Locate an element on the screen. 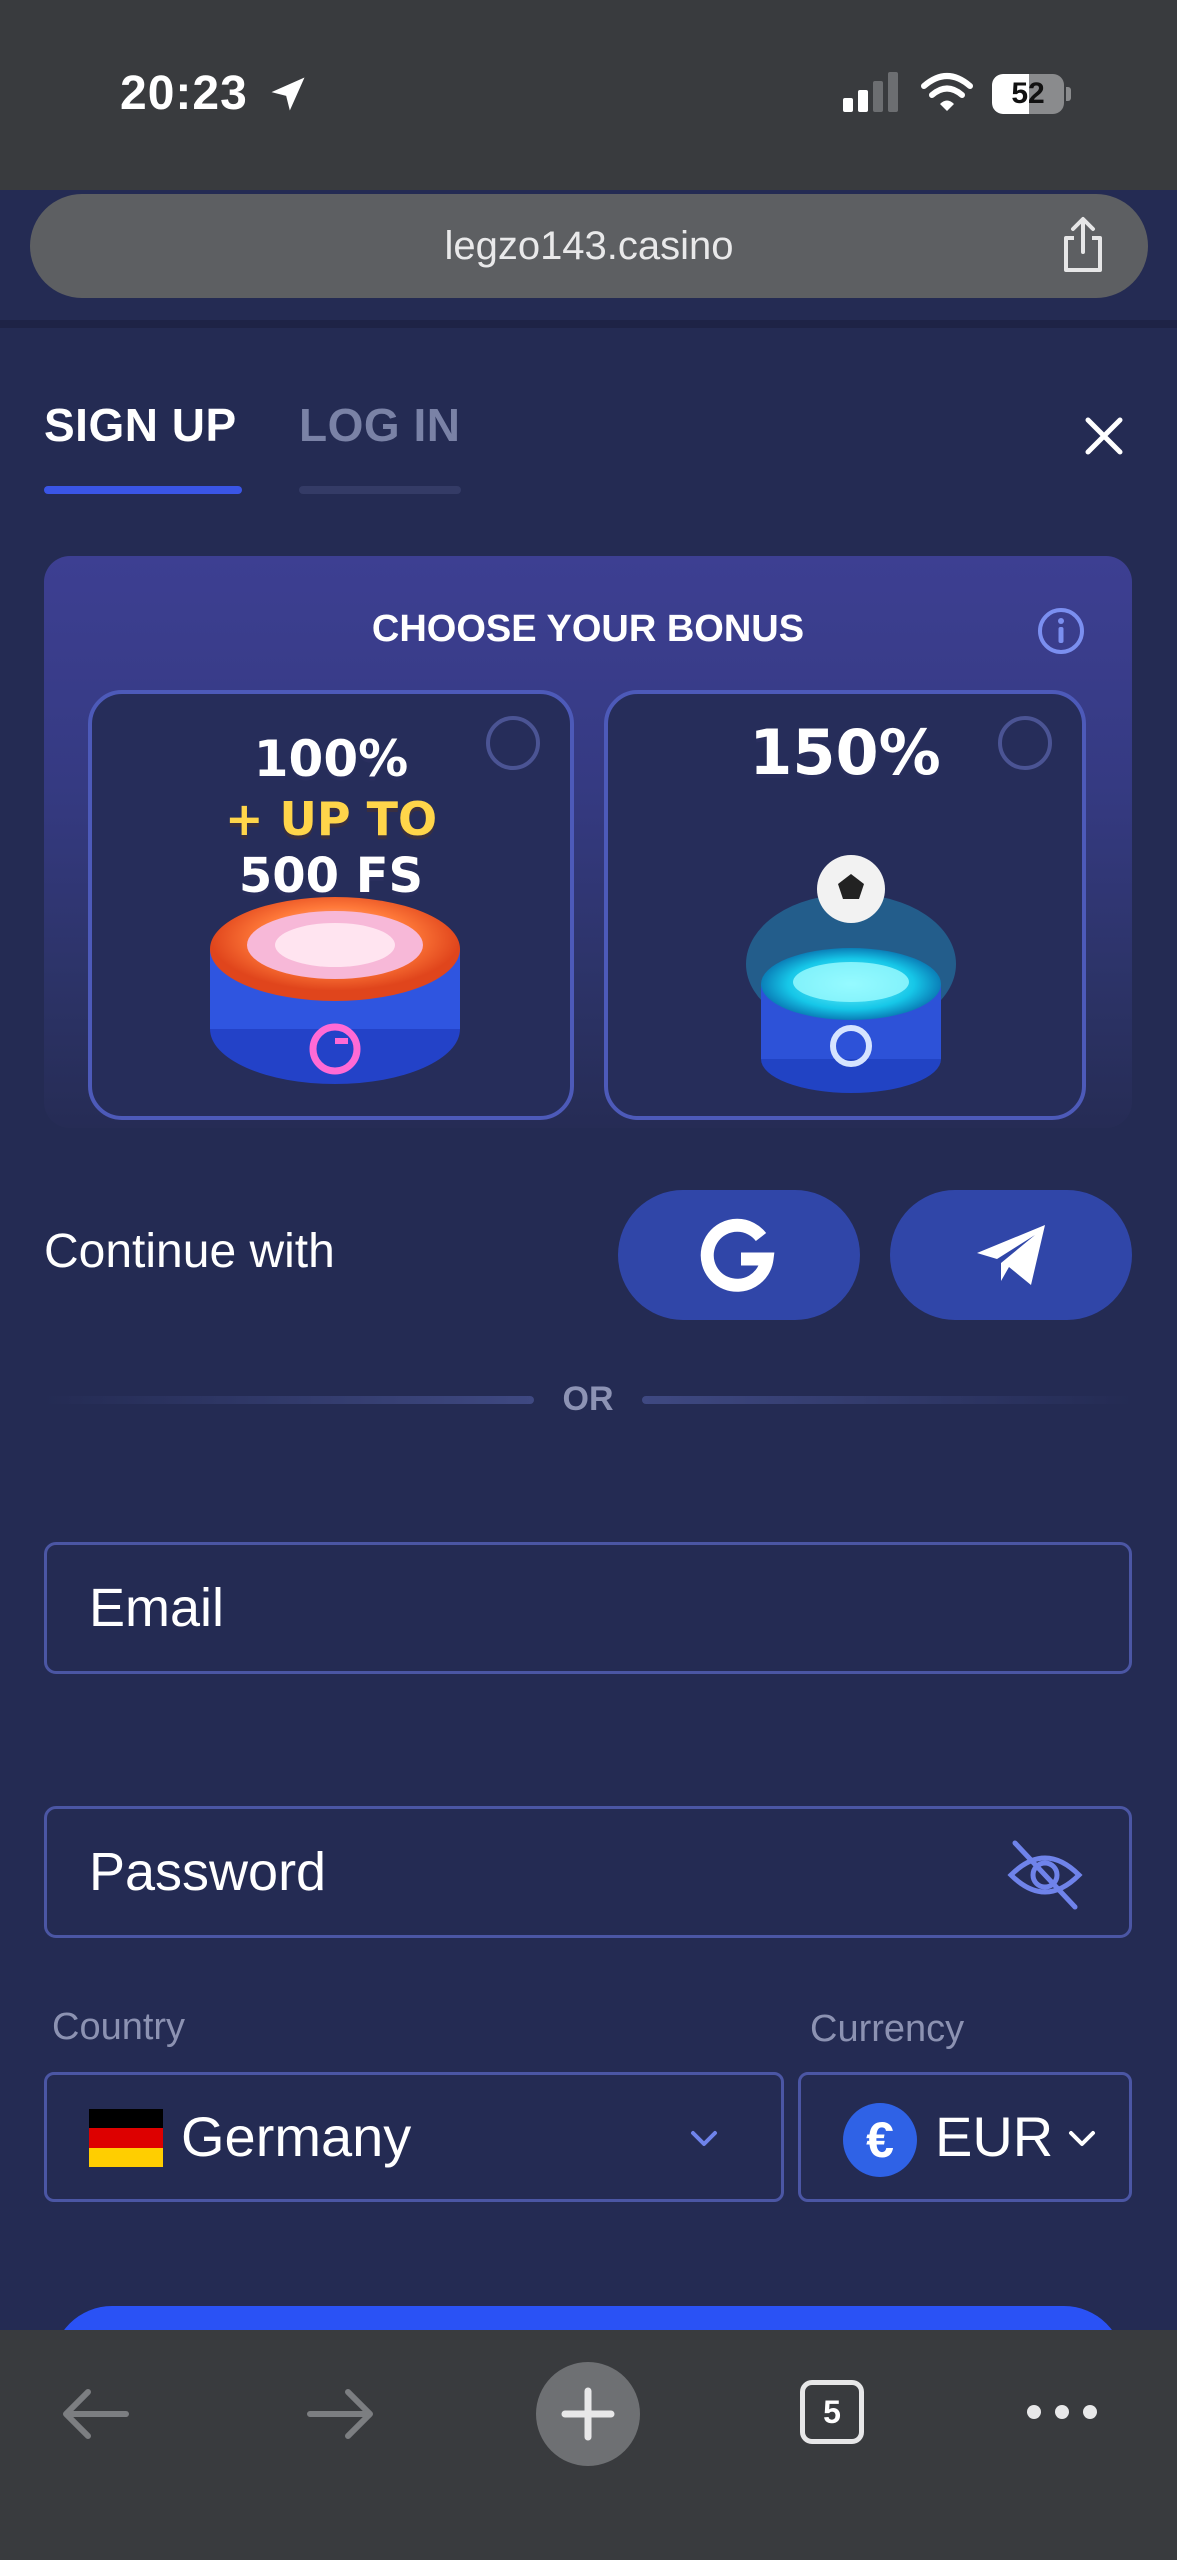 This screenshot has height=2560, width=1177. battery-percent: 52 is located at coordinates (1028, 93).